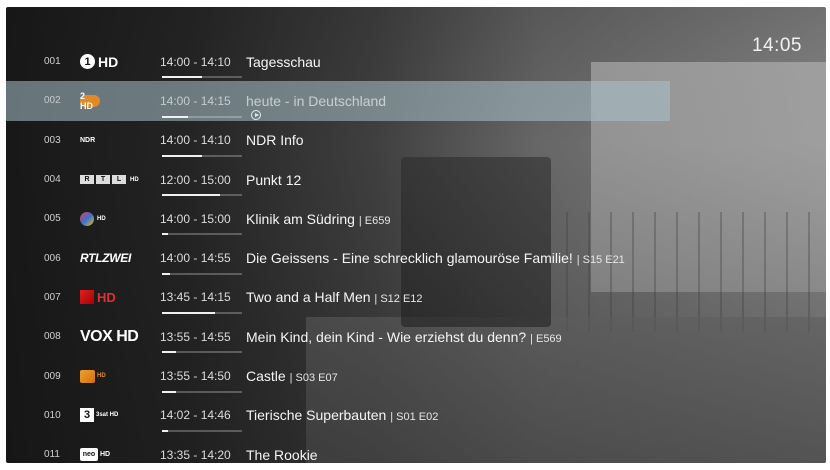  What do you see at coordinates (195, 415) in the screenshot?
I see `time-range: 14:02 - 14:46` at bounding box center [195, 415].